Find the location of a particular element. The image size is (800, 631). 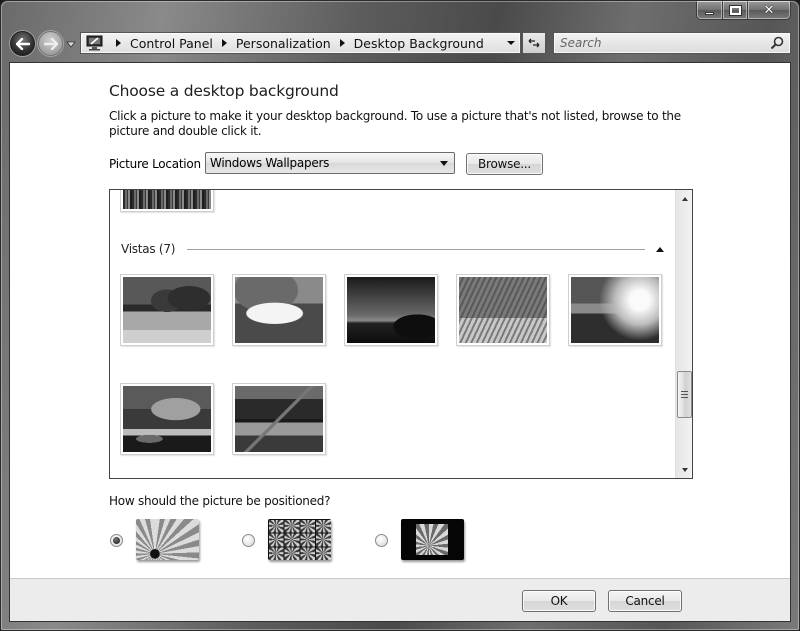

group-divider is located at coordinates (416, 249).